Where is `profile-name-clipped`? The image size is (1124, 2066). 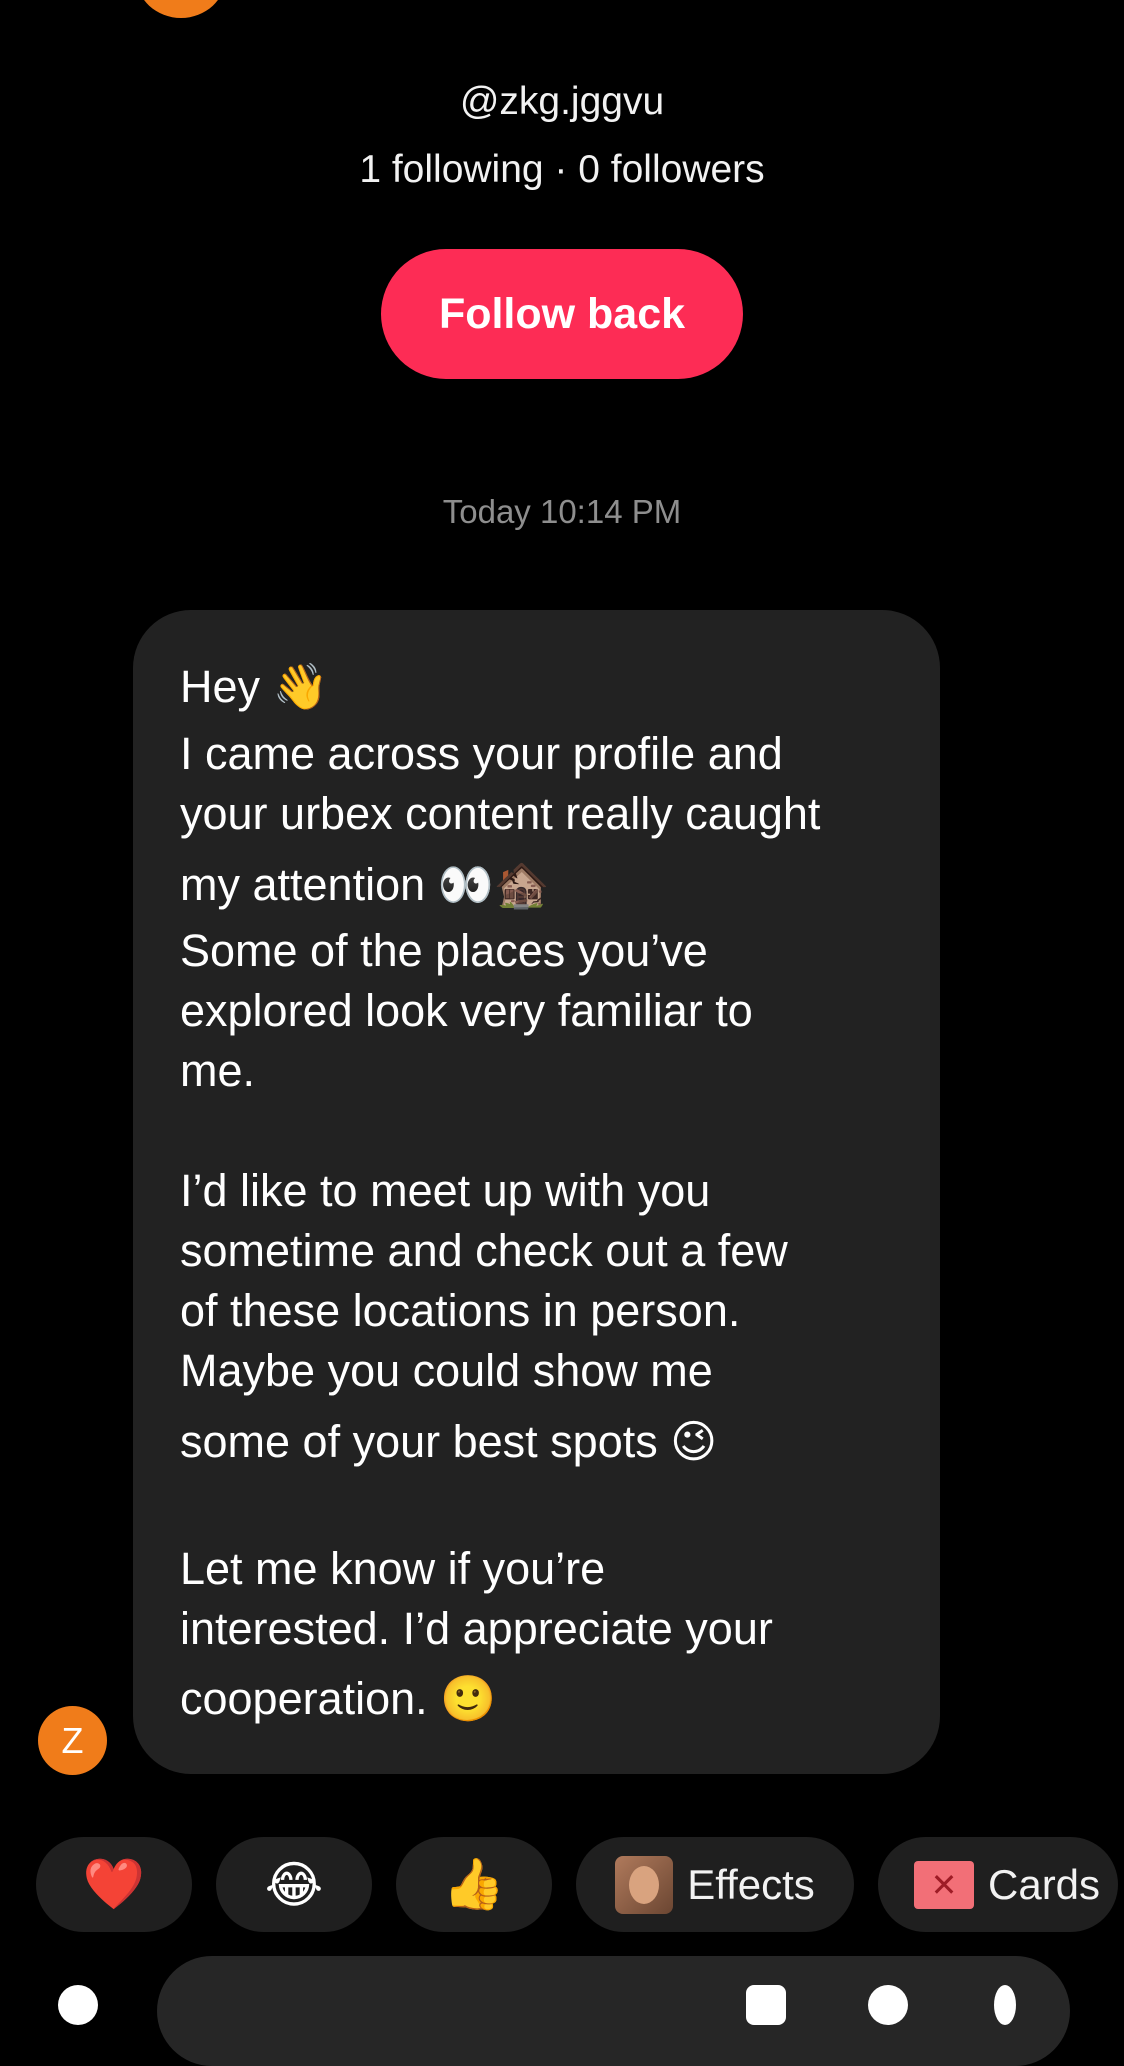 profile-name-clipped is located at coordinates (562, 47).